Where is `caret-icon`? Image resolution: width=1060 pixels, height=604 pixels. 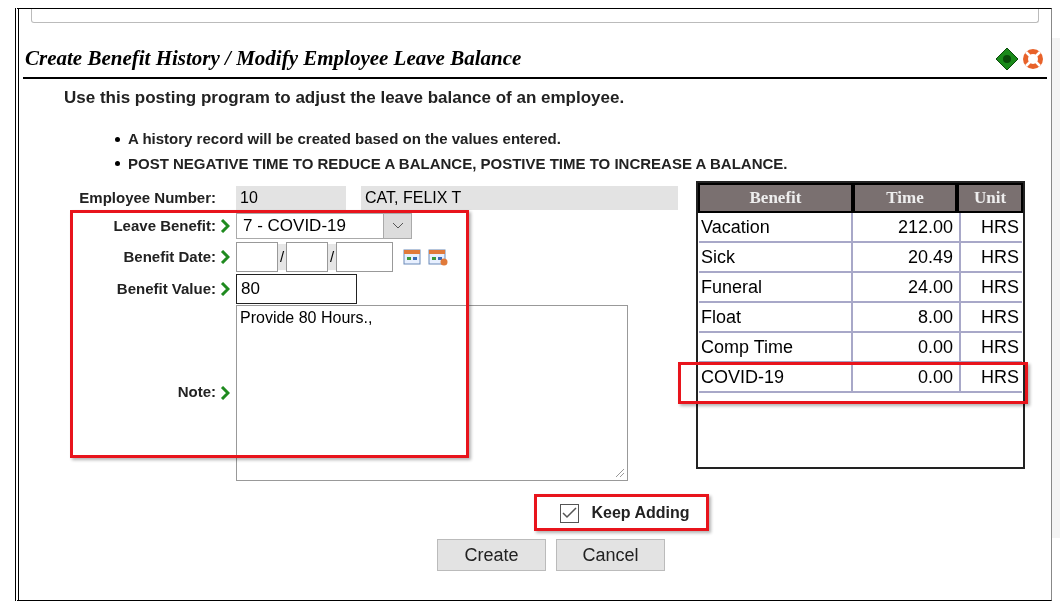
caret-icon is located at coordinates (397, 226).